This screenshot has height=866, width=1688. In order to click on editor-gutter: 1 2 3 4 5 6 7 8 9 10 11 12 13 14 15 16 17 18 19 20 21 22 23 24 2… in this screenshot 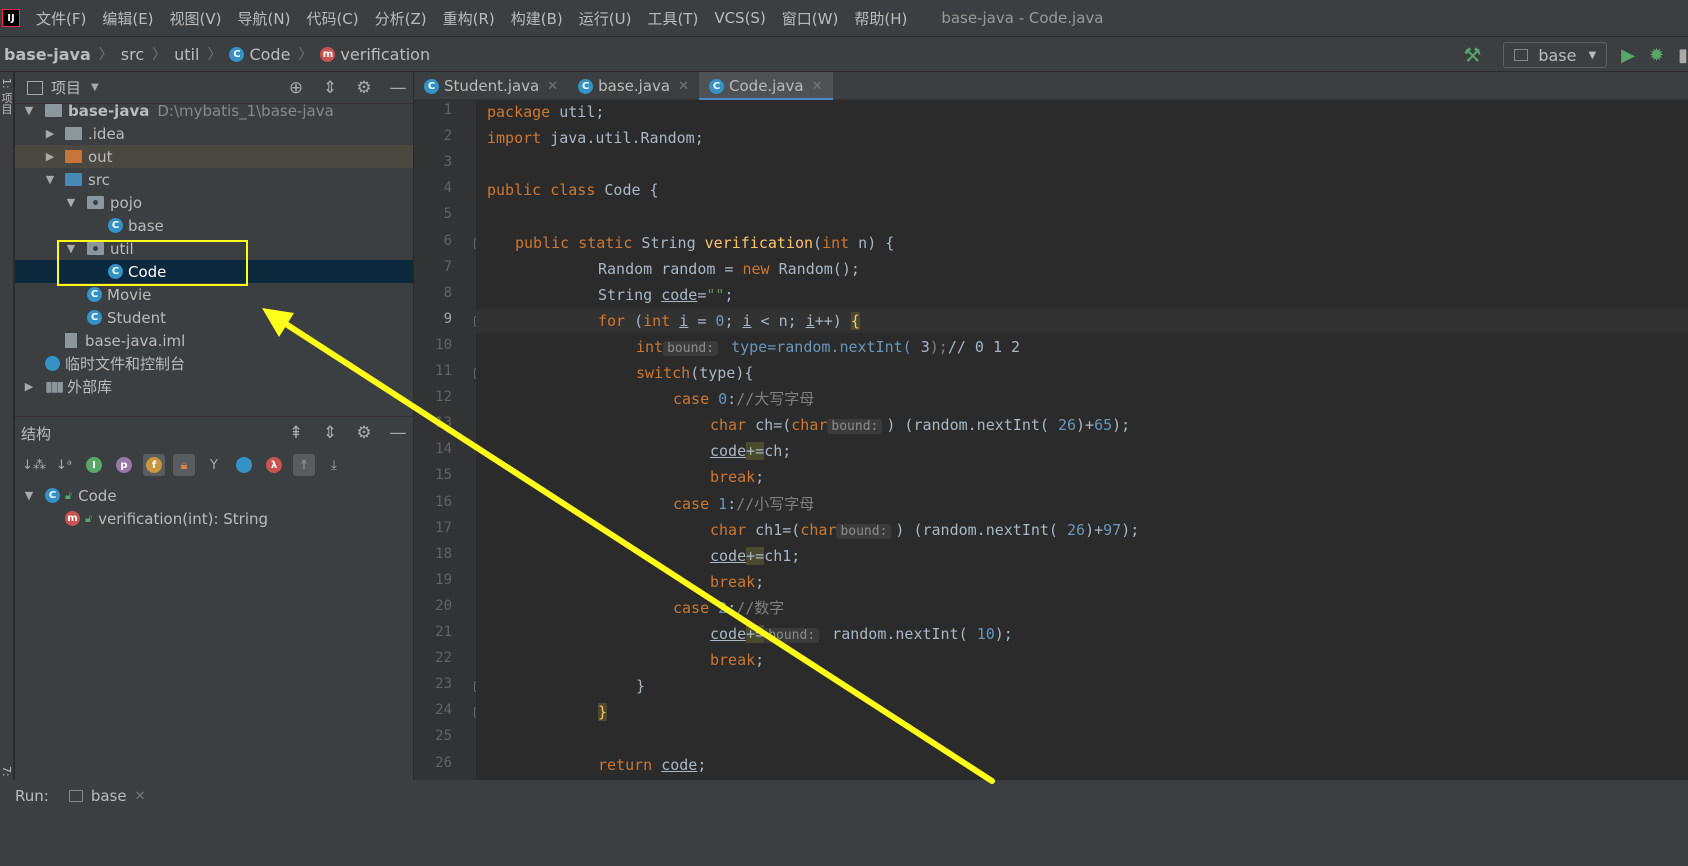, I will do `click(449, 461)`.